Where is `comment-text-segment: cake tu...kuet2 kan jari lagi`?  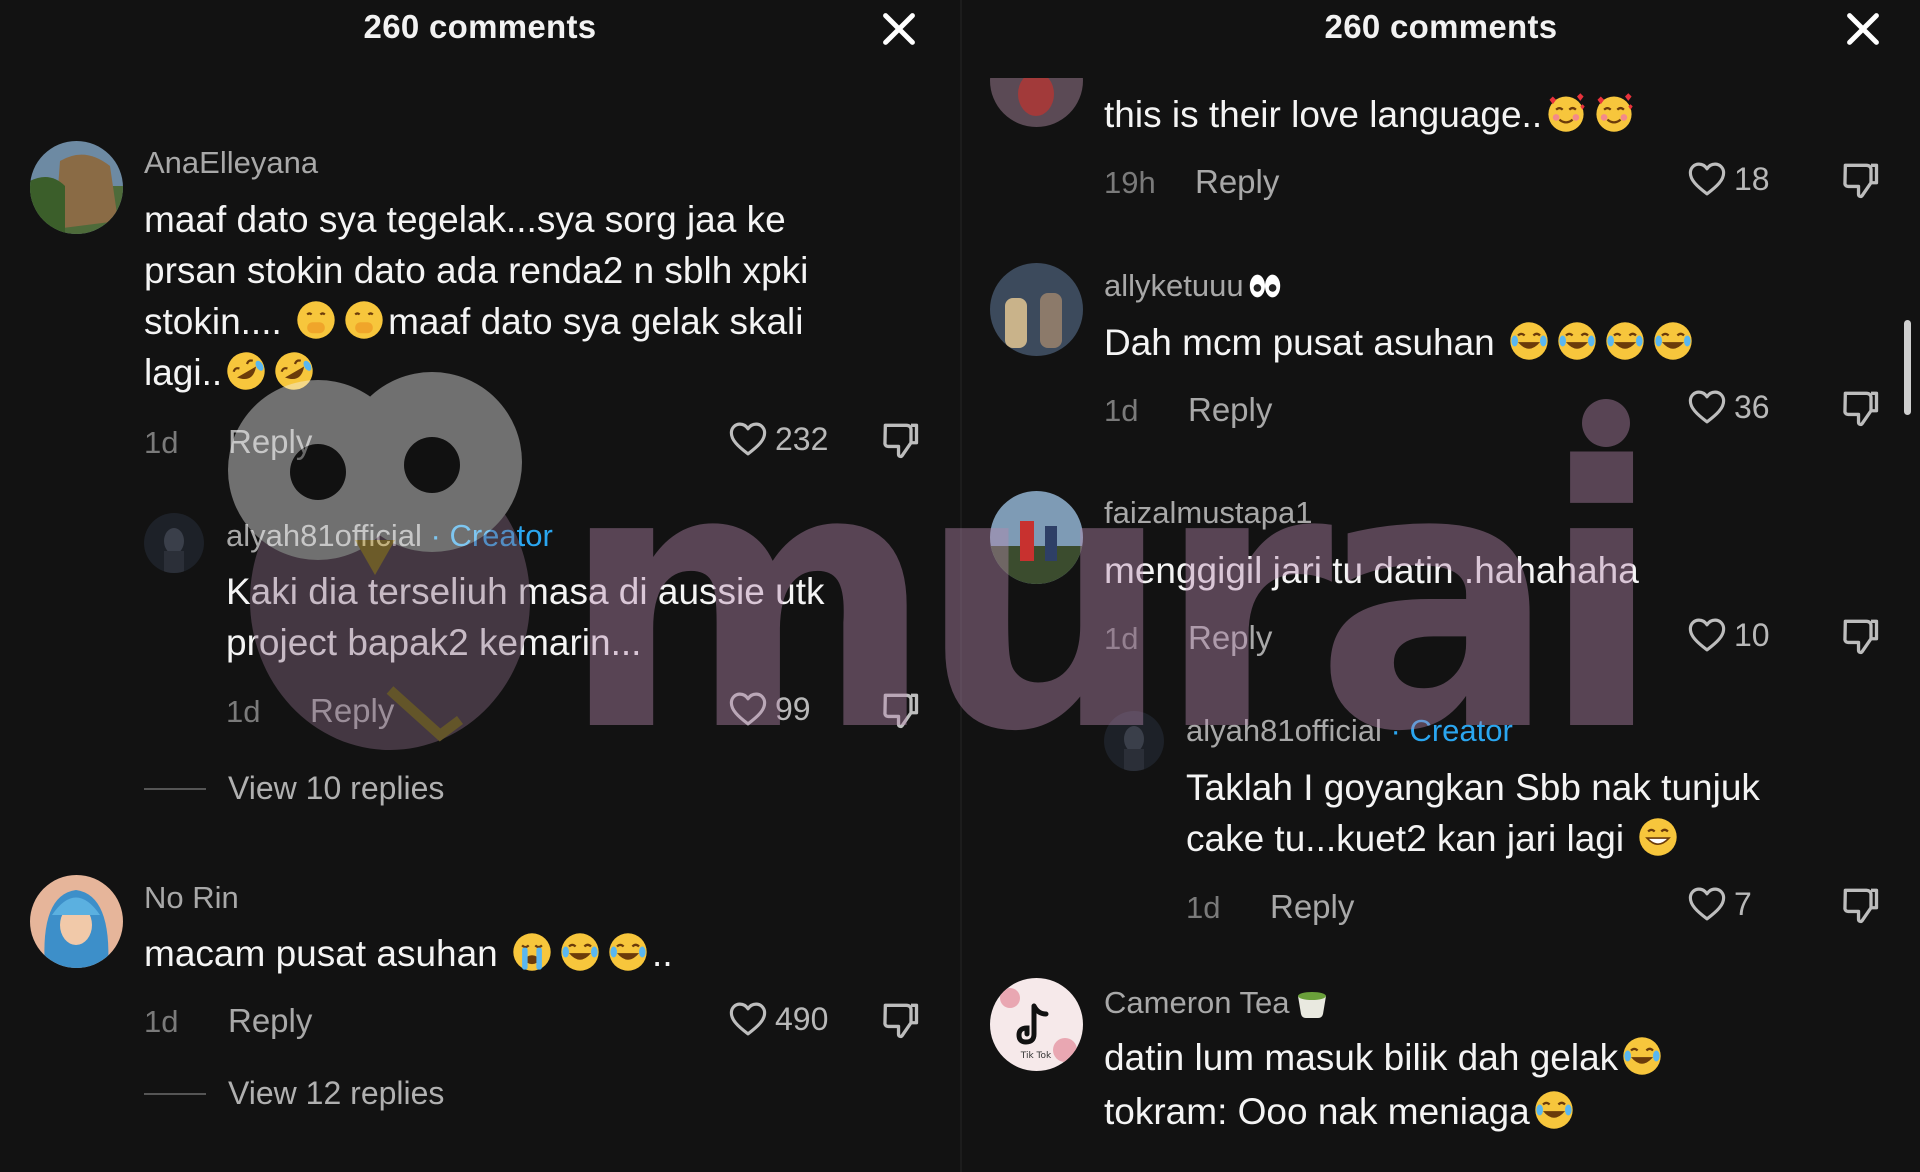 comment-text-segment: cake tu...kuet2 kan jari lagi is located at coordinates (1405, 838).